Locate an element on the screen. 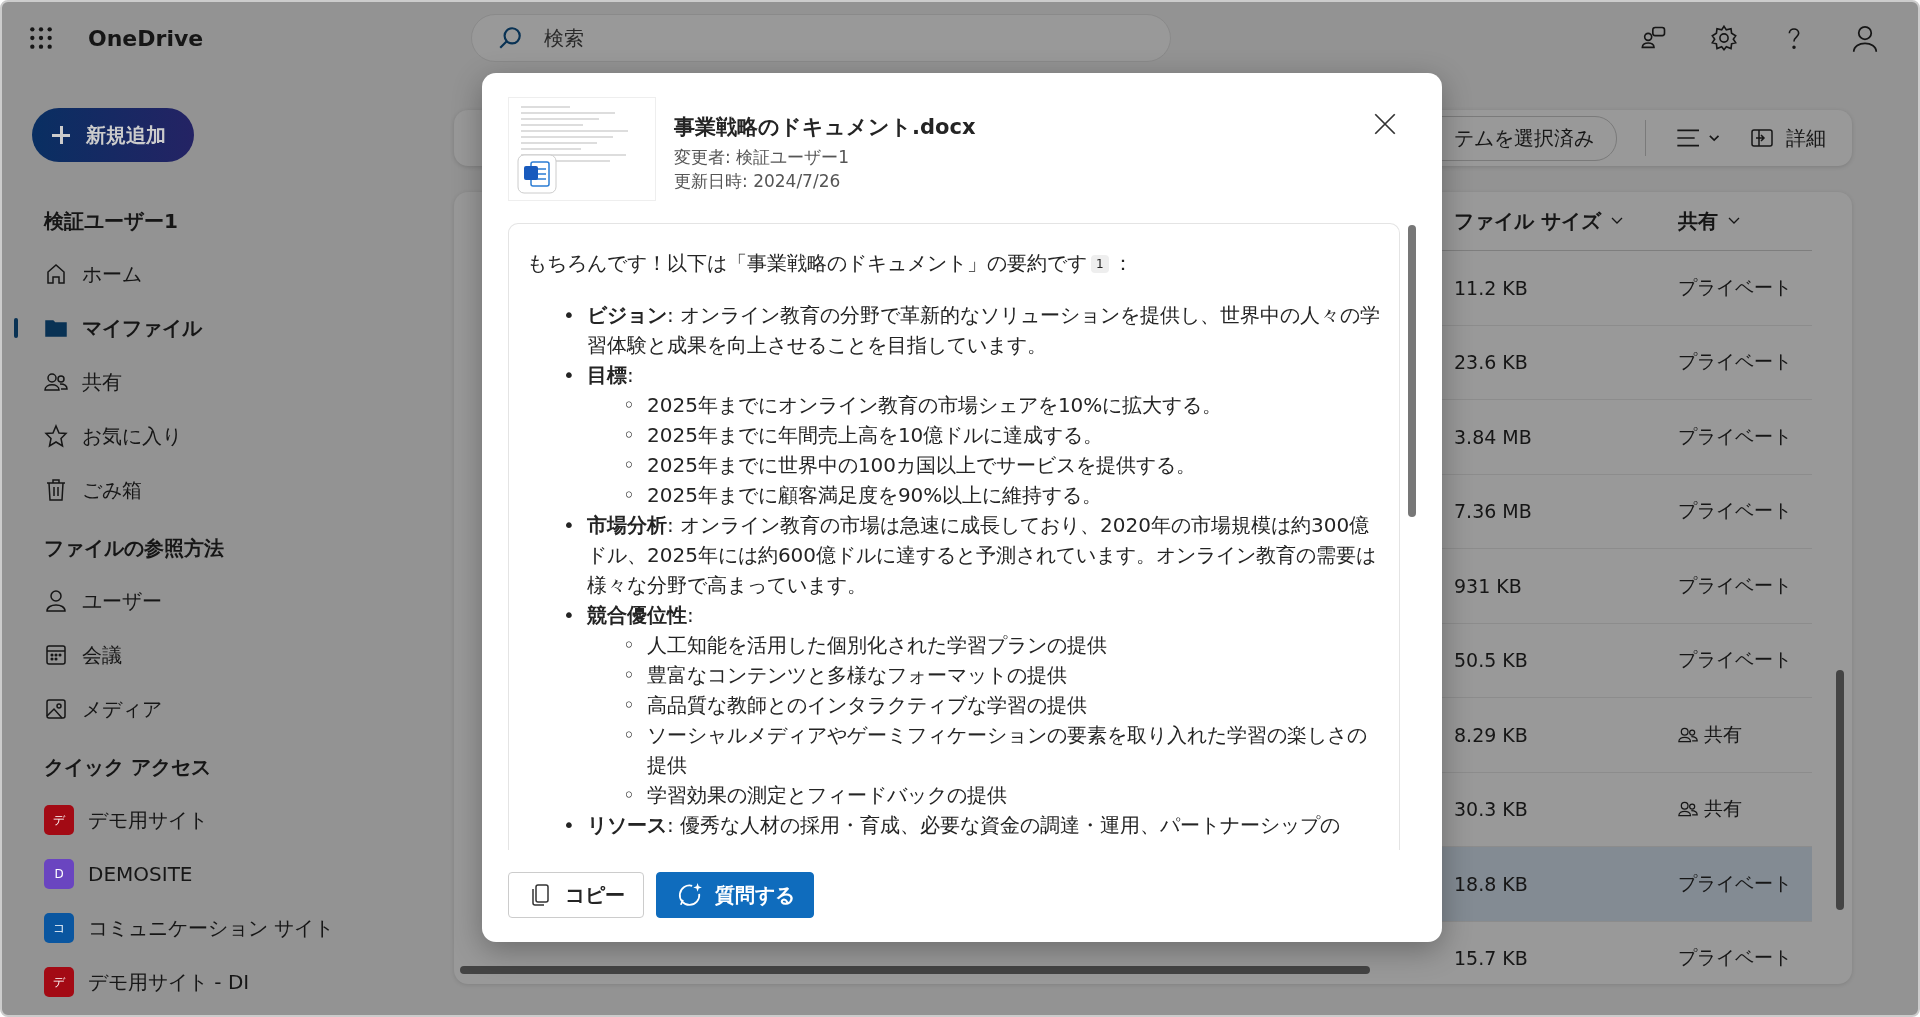 The width and height of the screenshot is (1920, 1017). calendar-icon is located at coordinates (56, 655).